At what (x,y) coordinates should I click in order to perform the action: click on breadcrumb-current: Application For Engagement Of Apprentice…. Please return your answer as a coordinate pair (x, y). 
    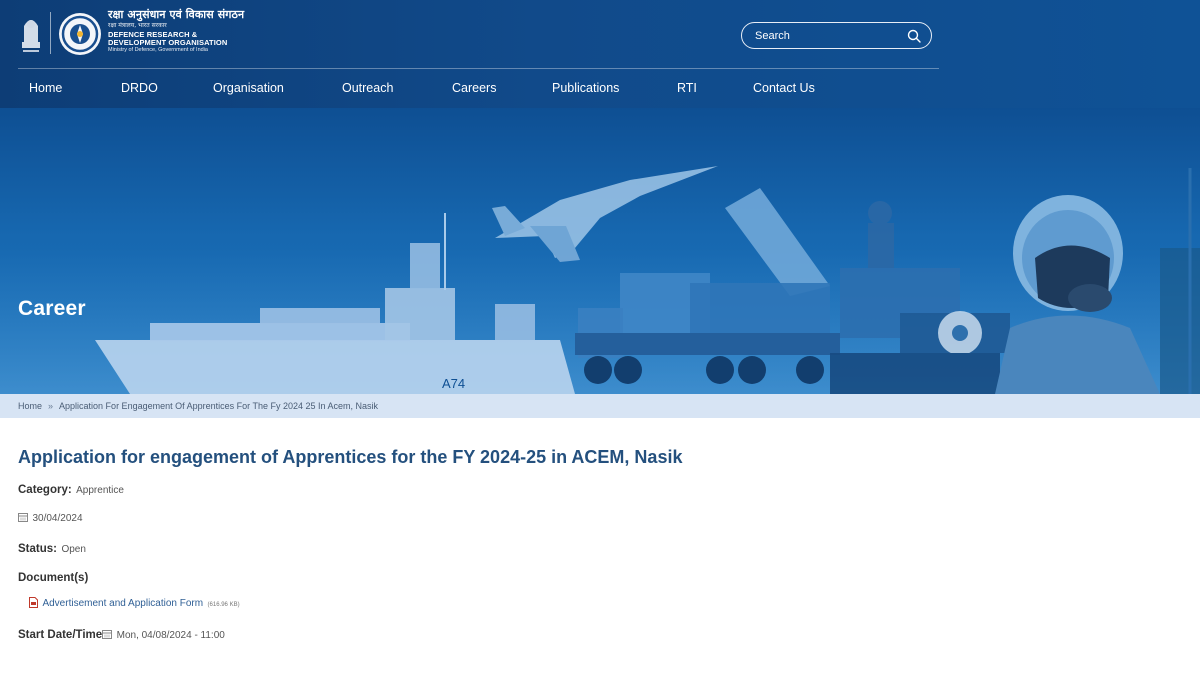
    Looking at the image, I should click on (219, 406).